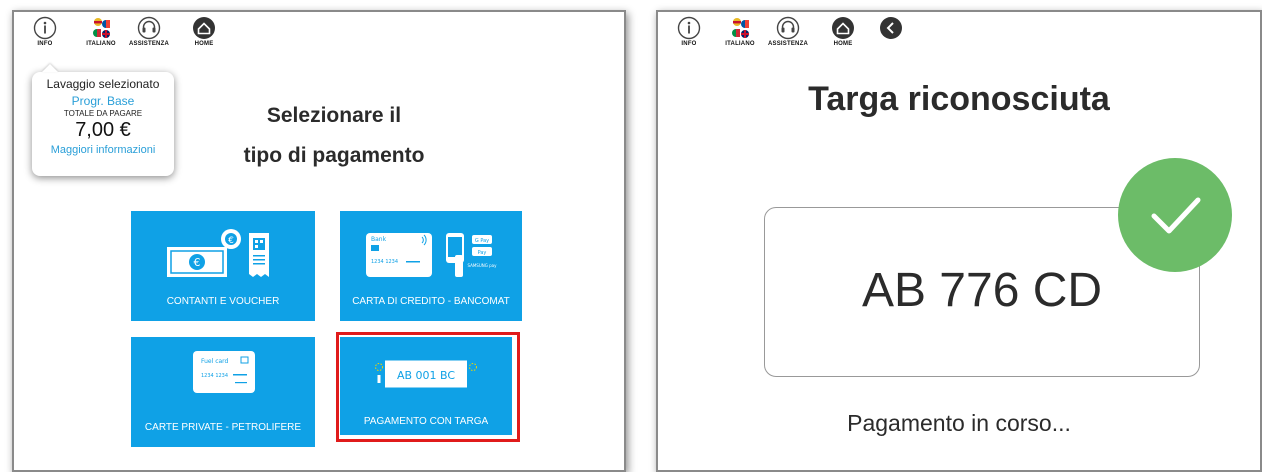 The width and height of the screenshot is (1262, 472). Describe the element at coordinates (334, 136) in the screenshot. I see `page-title: Selezionare il tipo di pagamento` at that location.